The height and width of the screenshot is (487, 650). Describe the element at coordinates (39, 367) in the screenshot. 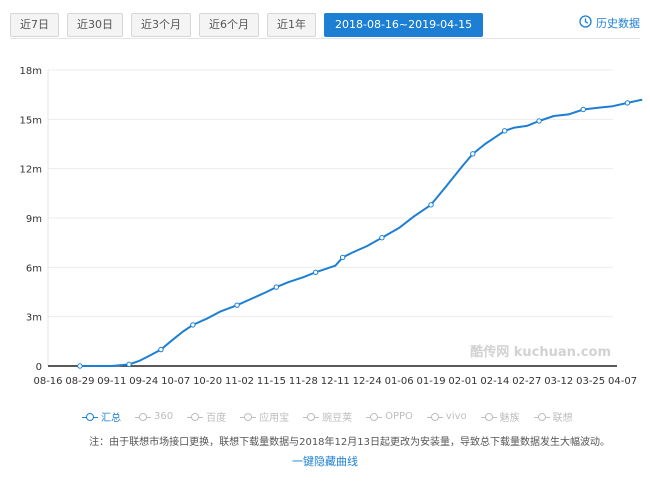

I see `y-tick-label: 0` at that location.